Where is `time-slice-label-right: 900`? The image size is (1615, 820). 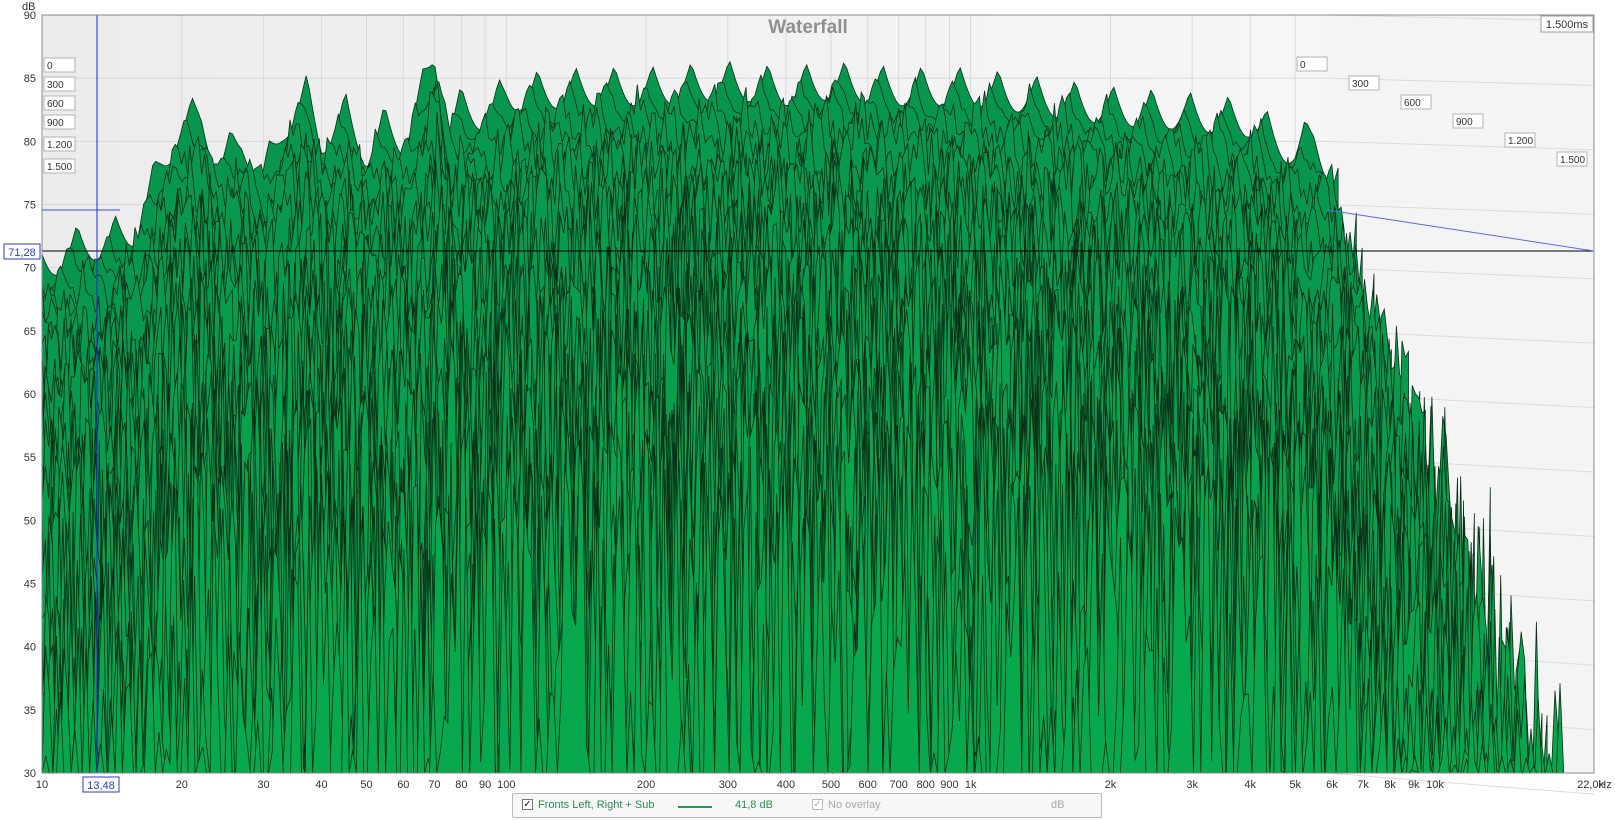 time-slice-label-right: 900 is located at coordinates (1464, 122).